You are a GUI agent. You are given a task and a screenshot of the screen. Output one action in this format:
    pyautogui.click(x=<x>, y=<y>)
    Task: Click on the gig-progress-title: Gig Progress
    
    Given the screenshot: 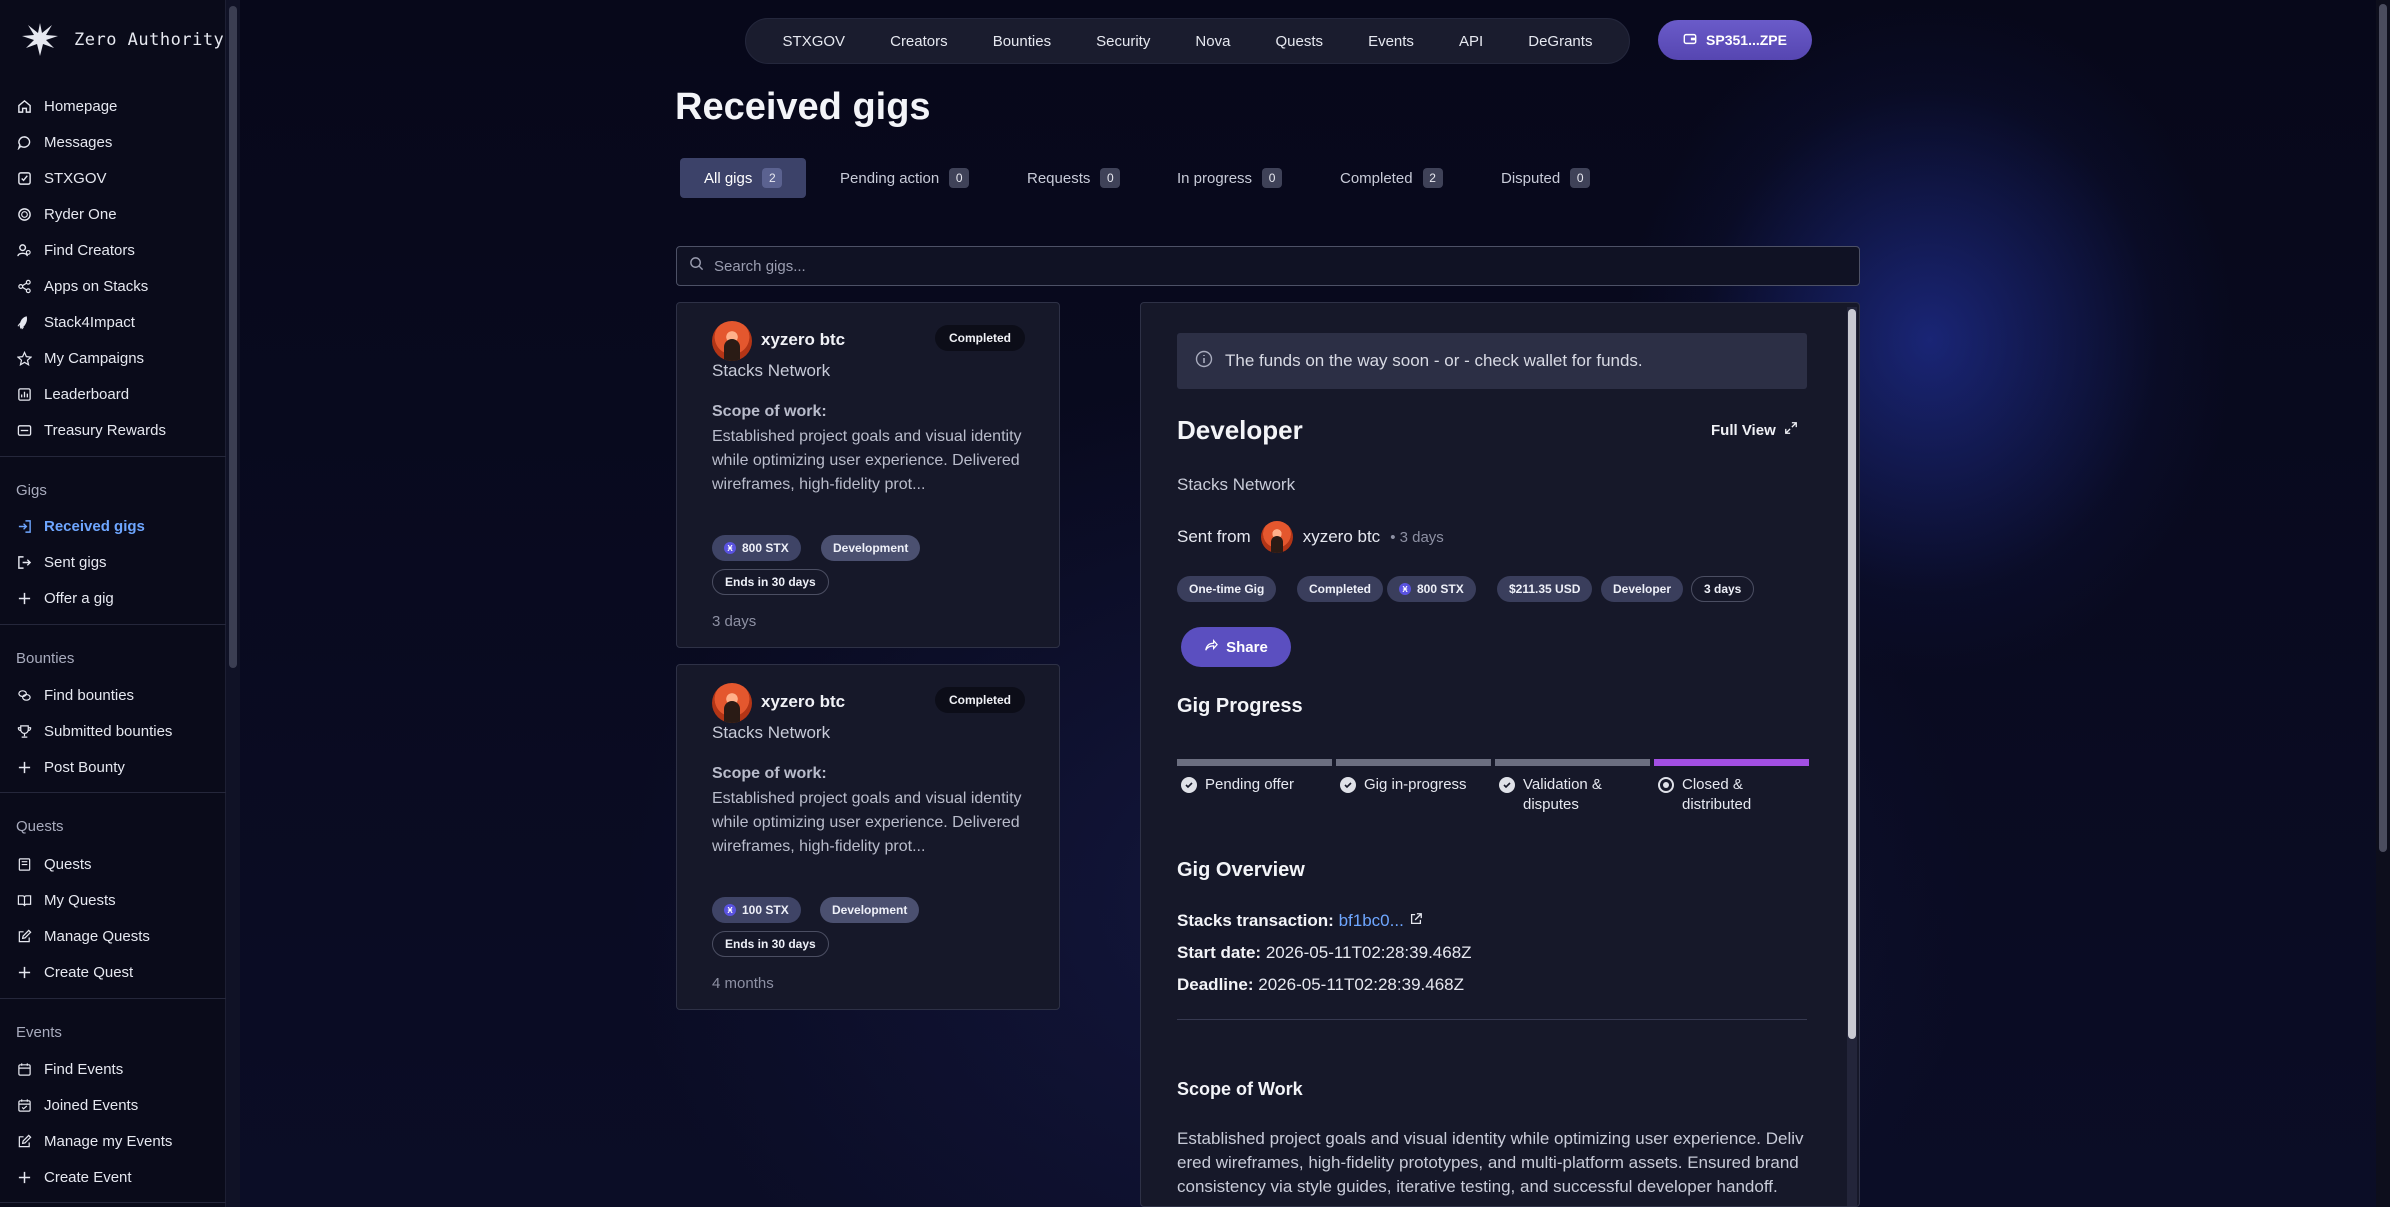 What is the action you would take?
    pyautogui.click(x=1240, y=706)
    